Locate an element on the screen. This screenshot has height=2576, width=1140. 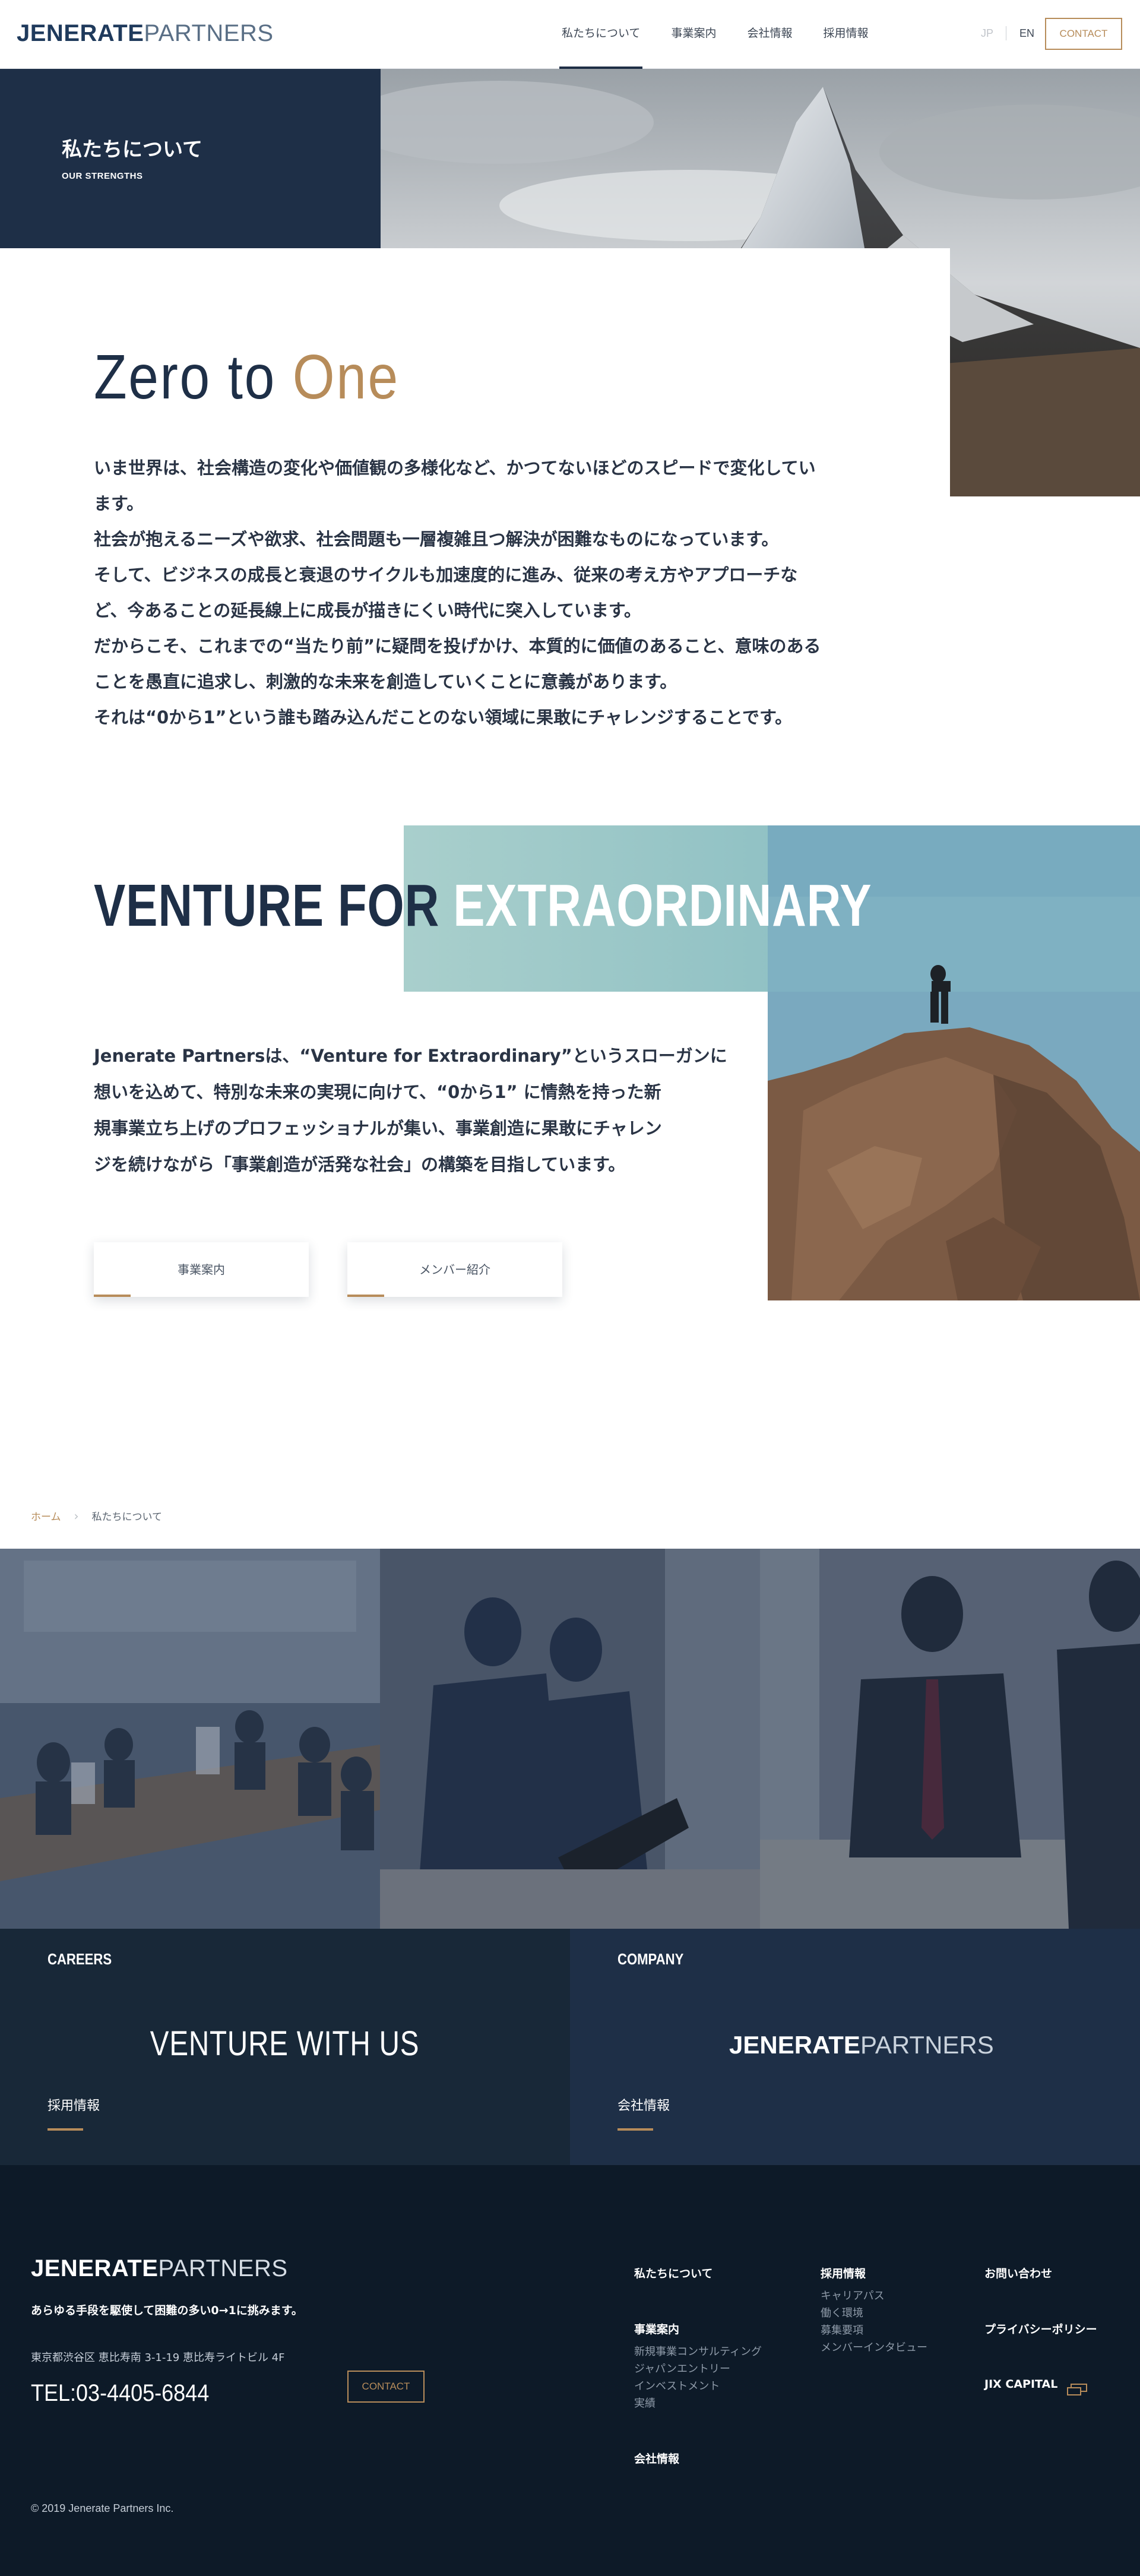
footer-phone: TEL:03-4405-6844 is located at coordinates (120, 2393).